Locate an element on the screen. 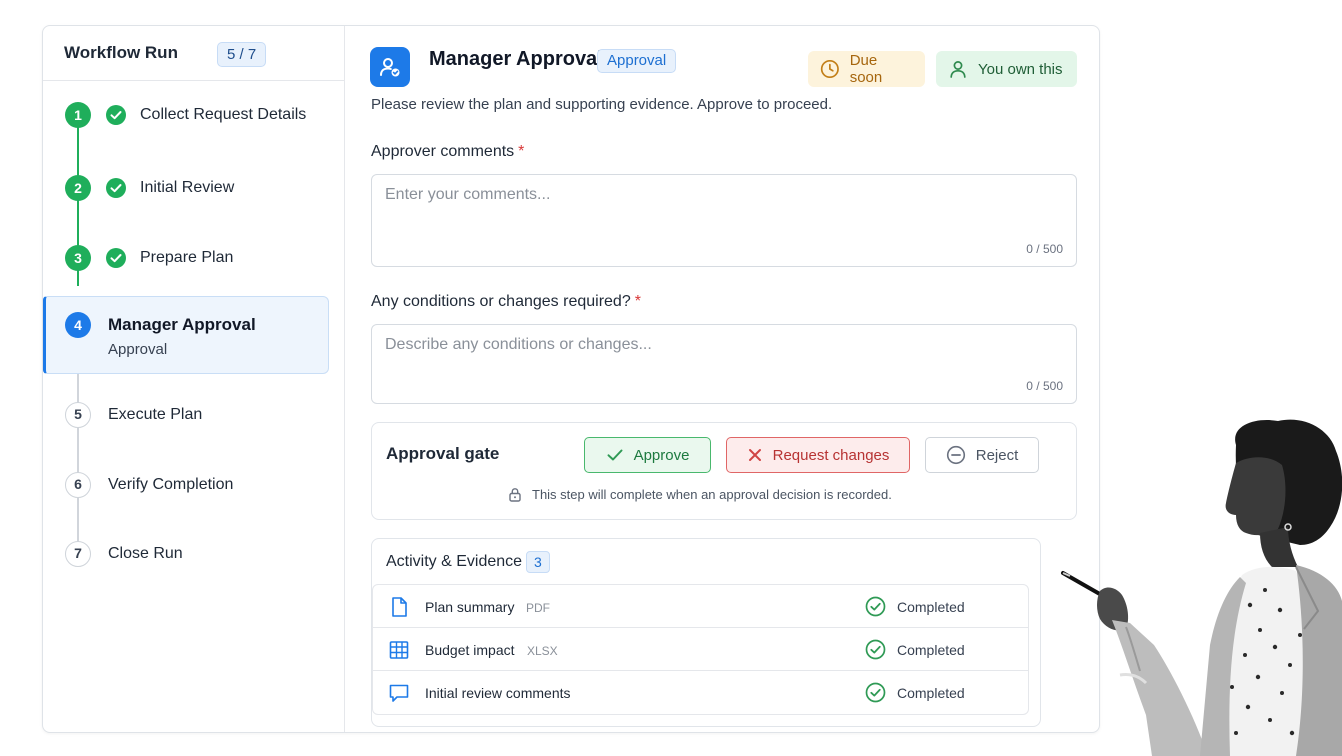 This screenshot has height=756, width=1342. approve-button: Approve is located at coordinates (647, 455).